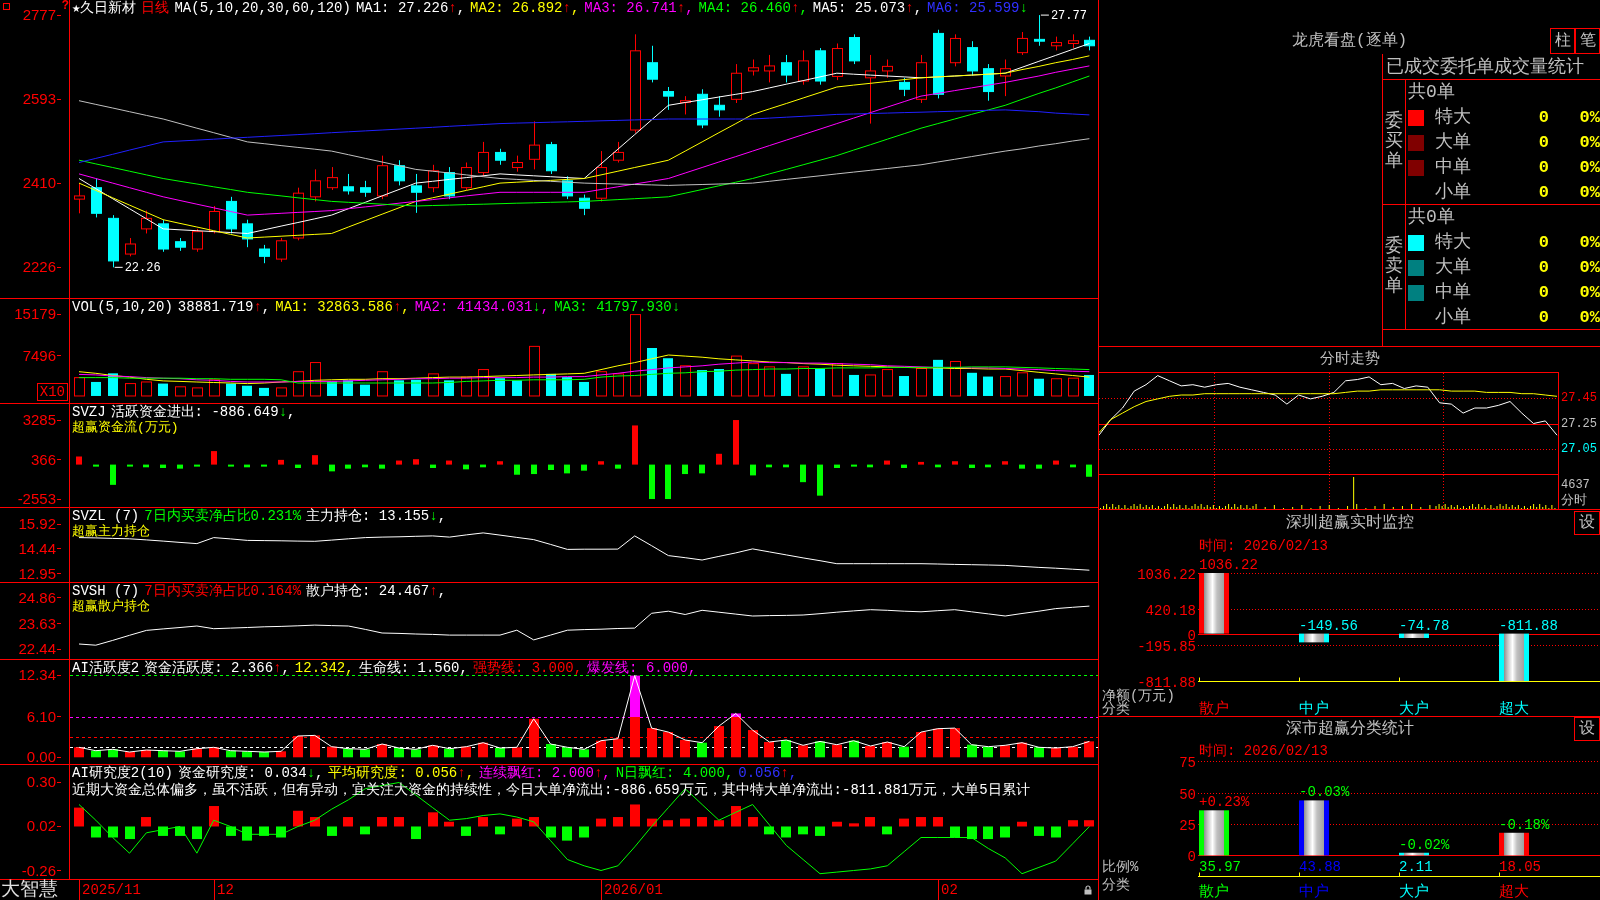 This screenshot has height=900, width=1600. I want to click on indicator-subtitle: 超赢资金流(万元), so click(125, 428).